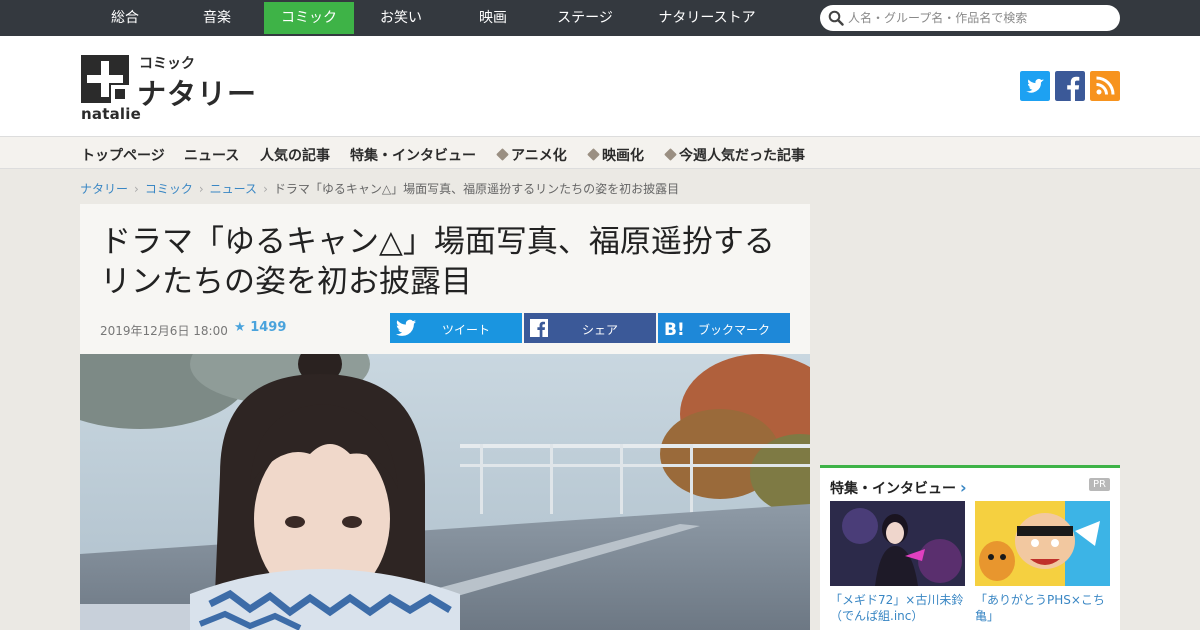 The width and height of the screenshot is (1200, 630). What do you see at coordinates (1099, 484) in the screenshot?
I see `pr-badge: PR` at bounding box center [1099, 484].